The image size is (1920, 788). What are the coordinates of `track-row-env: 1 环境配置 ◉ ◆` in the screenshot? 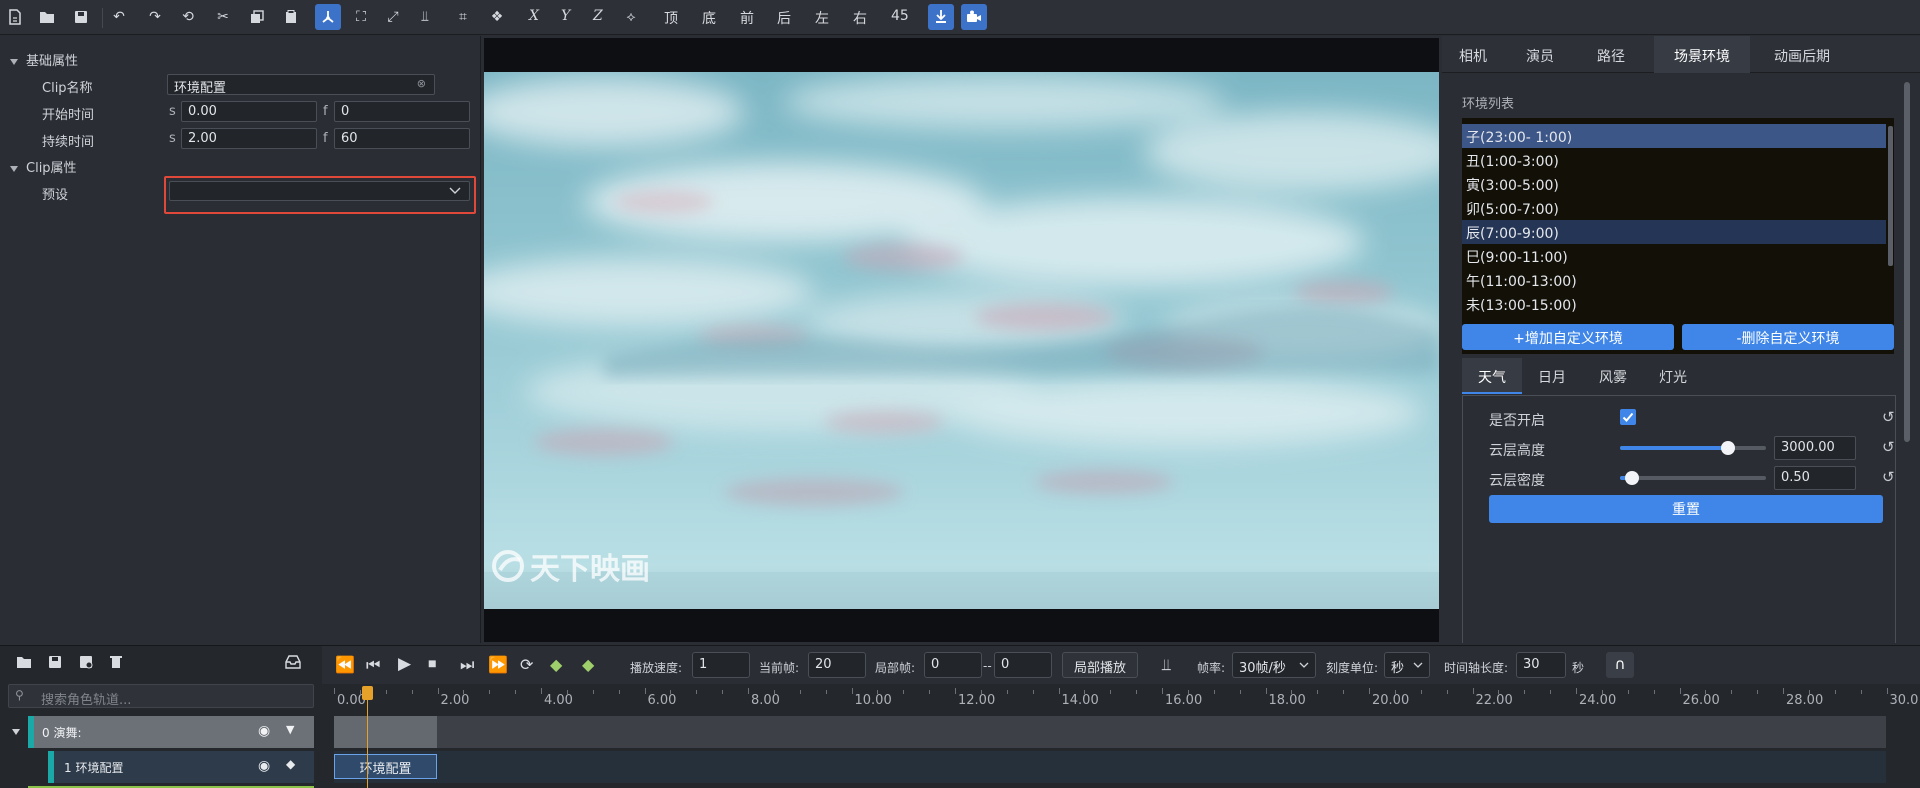 It's located at (181, 767).